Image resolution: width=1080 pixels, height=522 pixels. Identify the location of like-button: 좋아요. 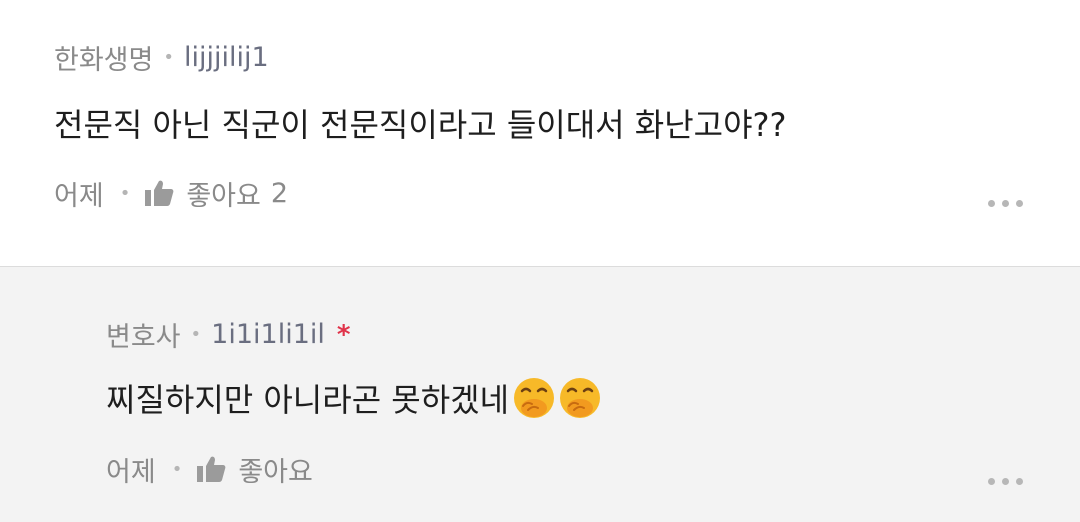
(254, 469).